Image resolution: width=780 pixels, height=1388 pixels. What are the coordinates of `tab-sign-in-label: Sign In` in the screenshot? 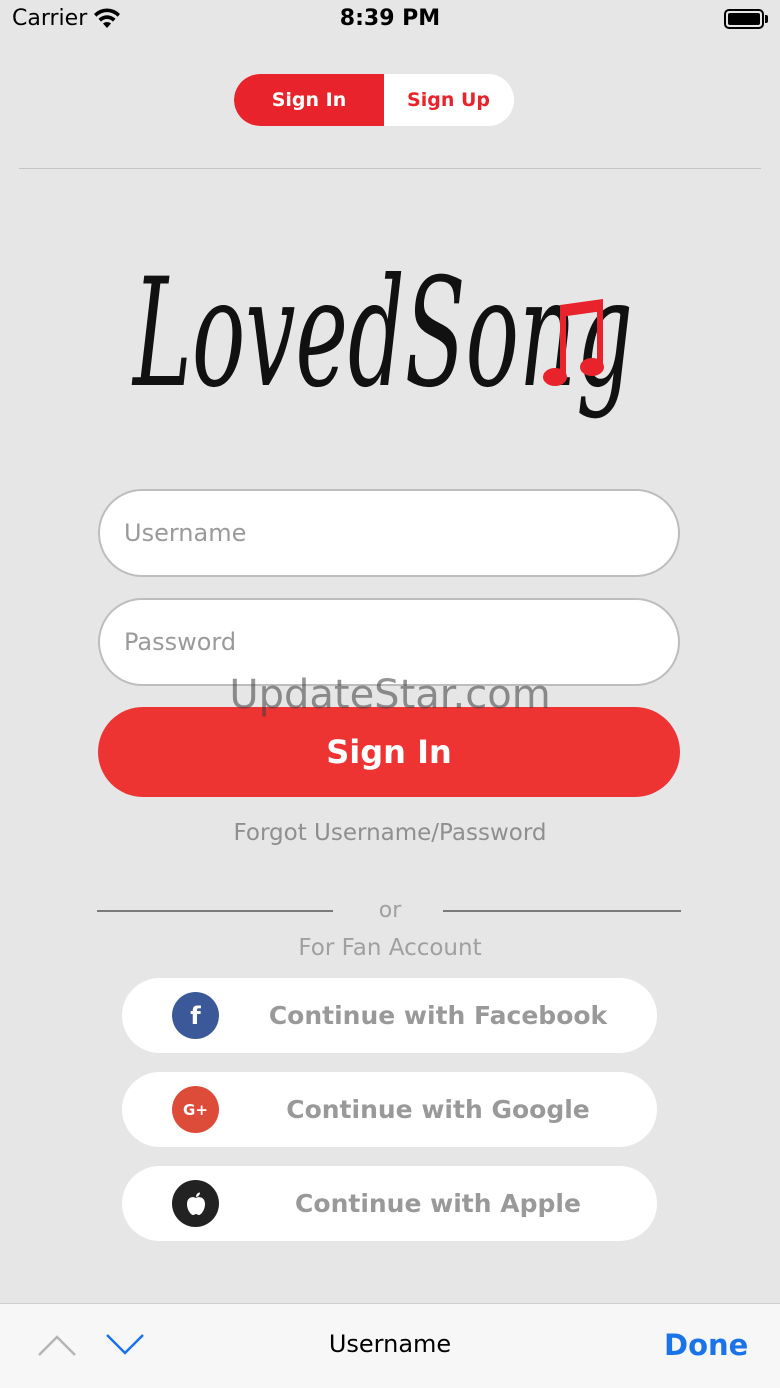 It's located at (309, 100).